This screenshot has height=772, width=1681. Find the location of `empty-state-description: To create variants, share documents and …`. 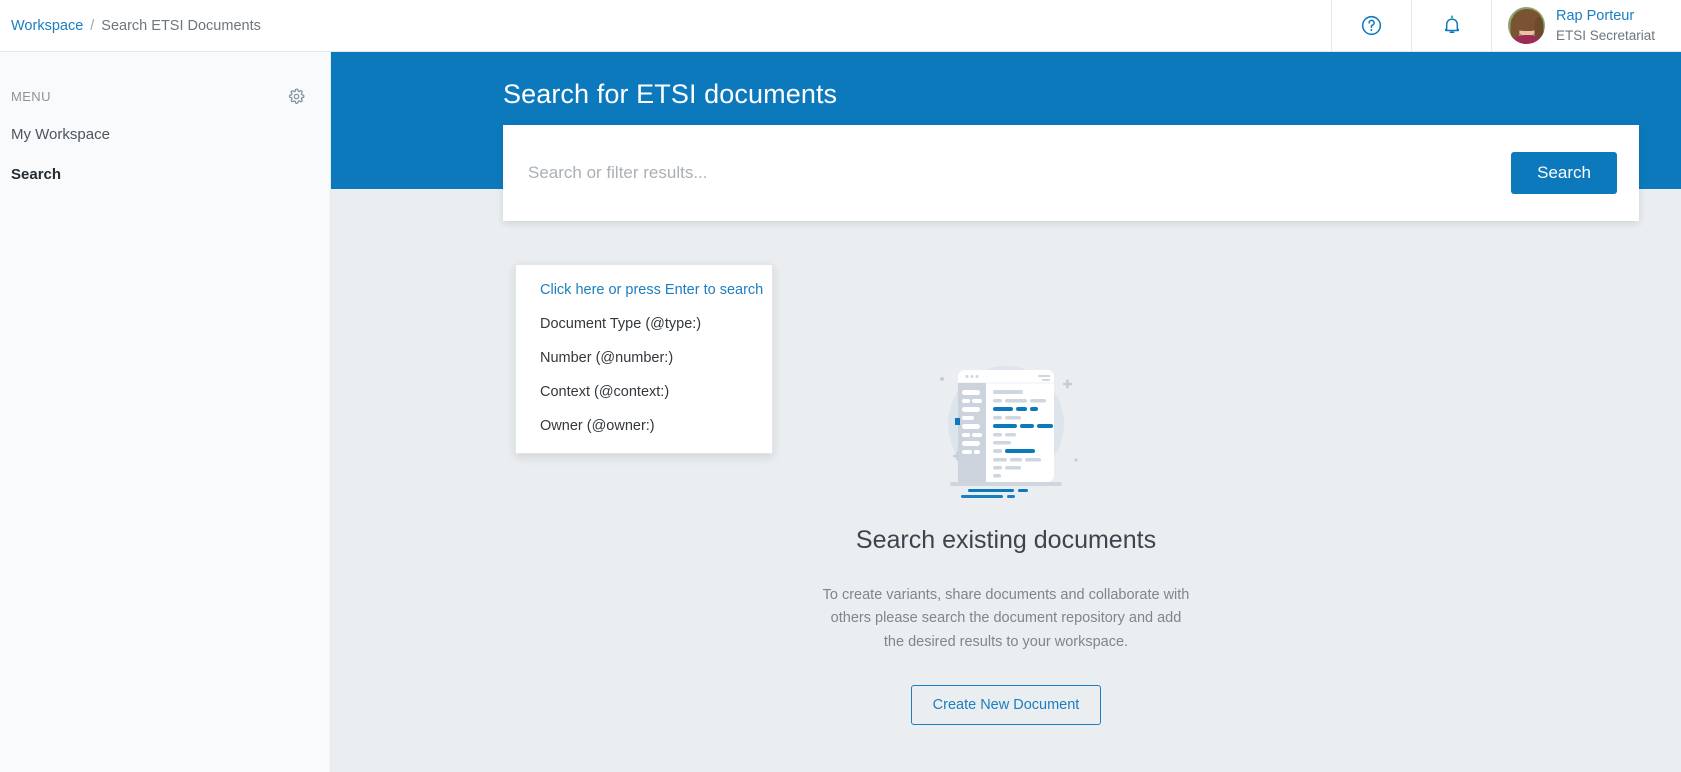

empty-state-description: To create variants, share documents and … is located at coordinates (1006, 618).